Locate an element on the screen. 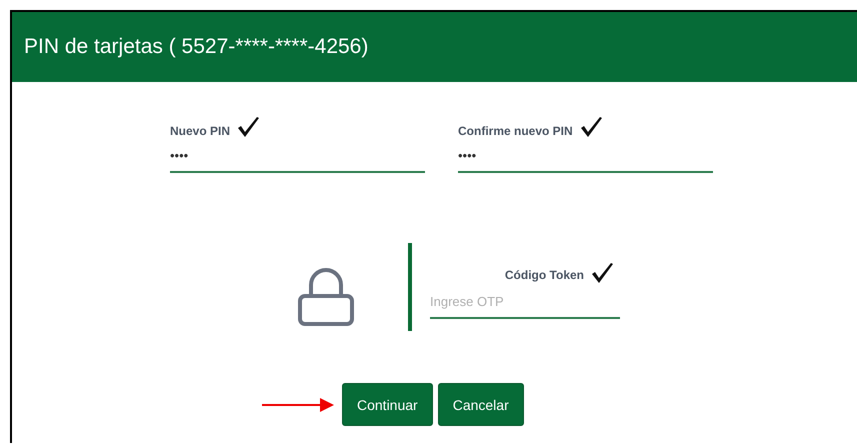  otp-field: Ingrese OTP is located at coordinates (525, 301).